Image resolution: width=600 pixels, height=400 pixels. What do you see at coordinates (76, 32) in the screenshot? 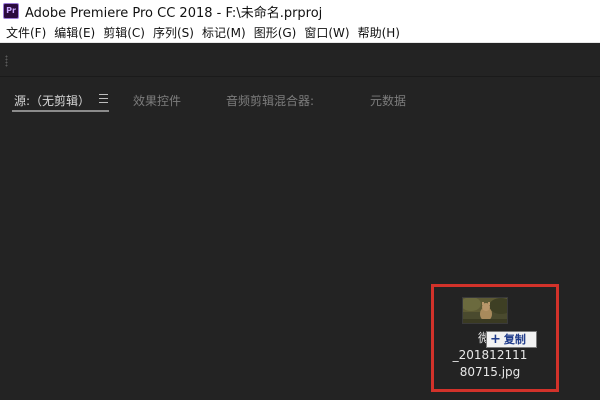
I see `menu-edit: 编辑(E)` at bounding box center [76, 32].